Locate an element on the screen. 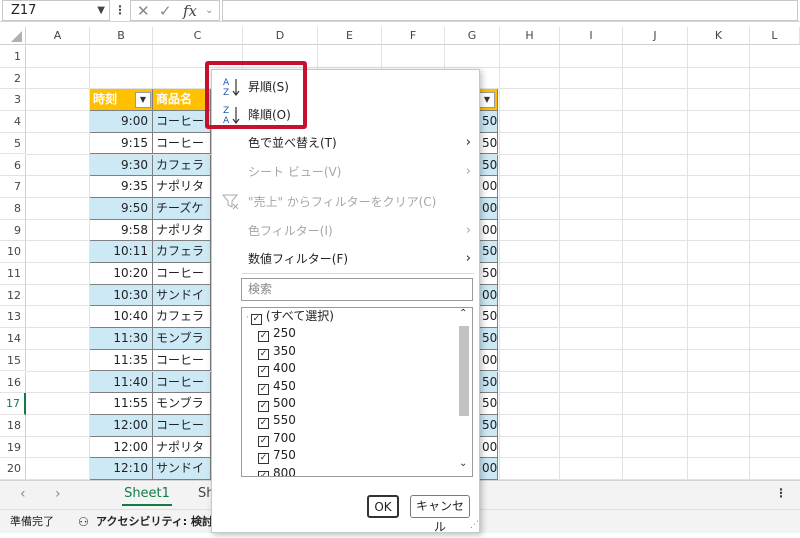 This screenshot has height=538, width=800. cell-time: 10:30 is located at coordinates (121, 295).